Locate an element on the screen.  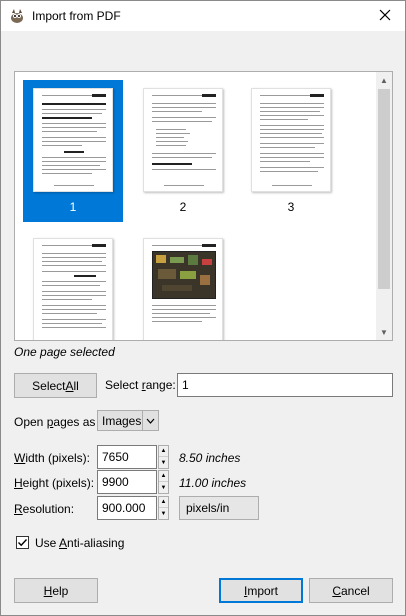
width-suffix: idth (pixels): is located at coordinates (58, 458).